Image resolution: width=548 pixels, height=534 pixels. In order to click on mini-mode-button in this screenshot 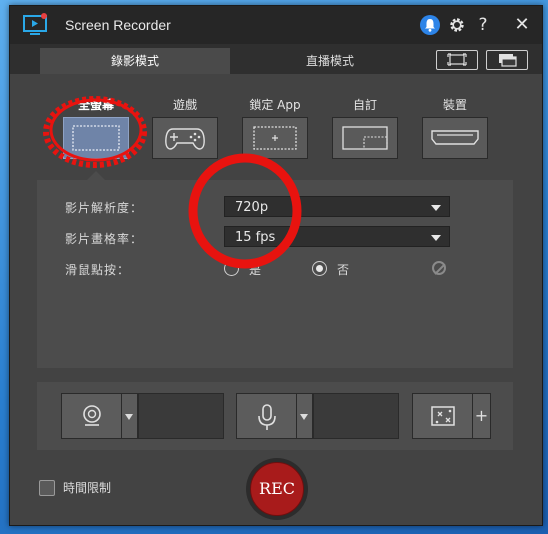, I will do `click(457, 60)`.